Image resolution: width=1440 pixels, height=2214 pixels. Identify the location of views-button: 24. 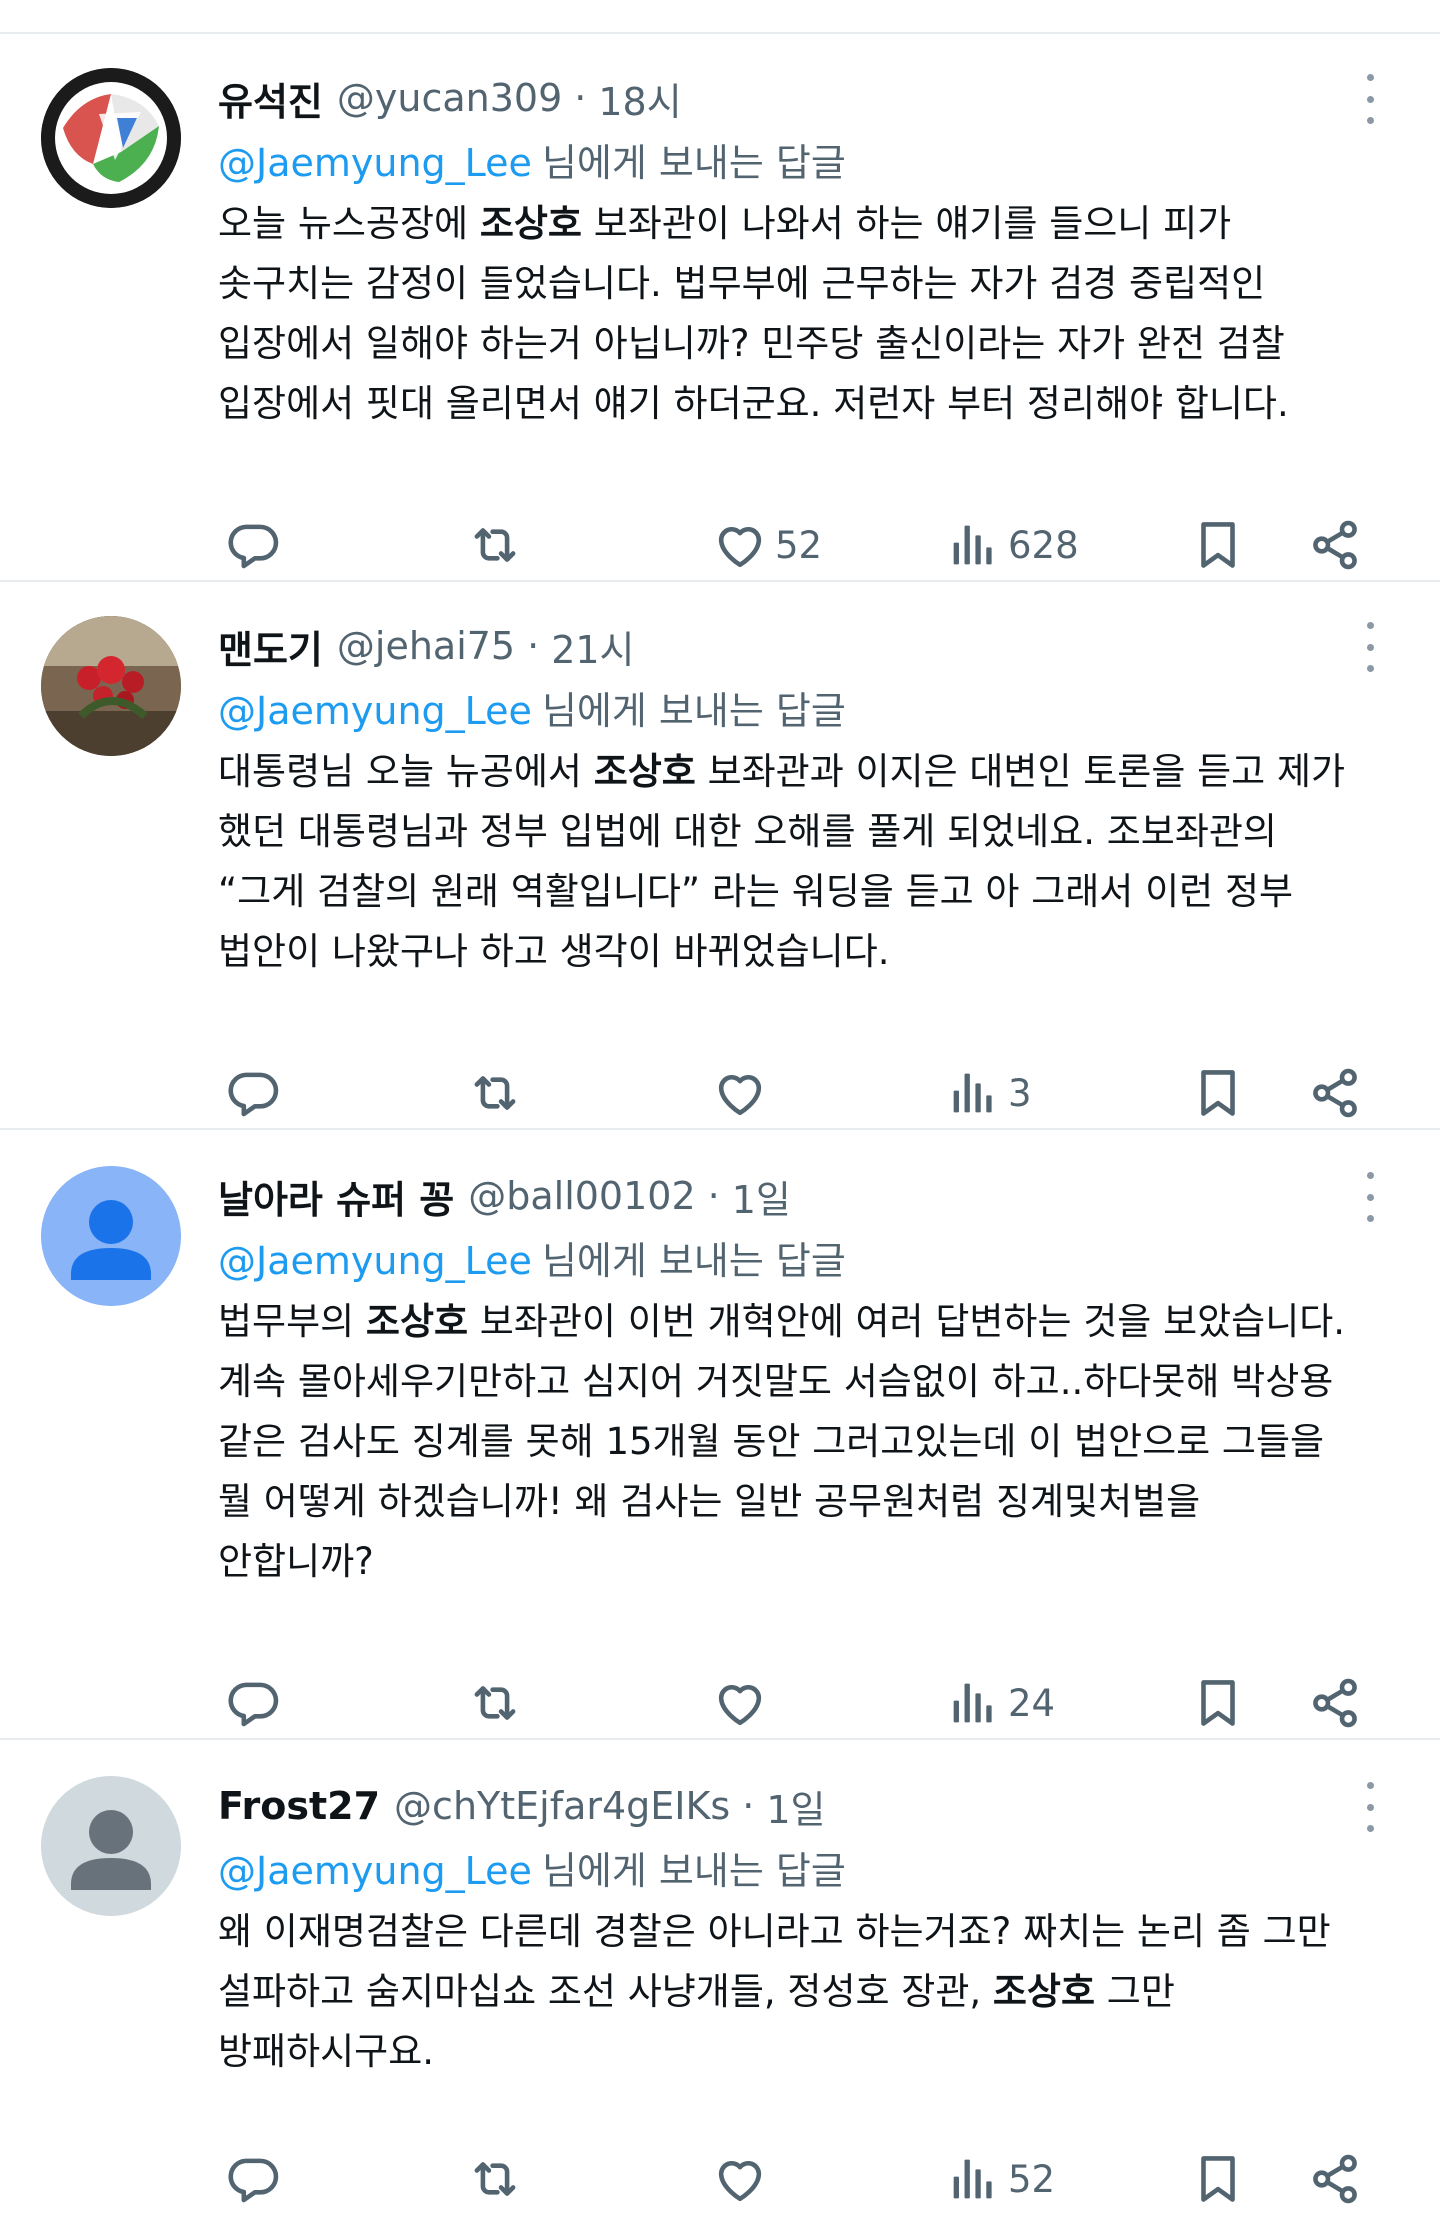
(999, 1703).